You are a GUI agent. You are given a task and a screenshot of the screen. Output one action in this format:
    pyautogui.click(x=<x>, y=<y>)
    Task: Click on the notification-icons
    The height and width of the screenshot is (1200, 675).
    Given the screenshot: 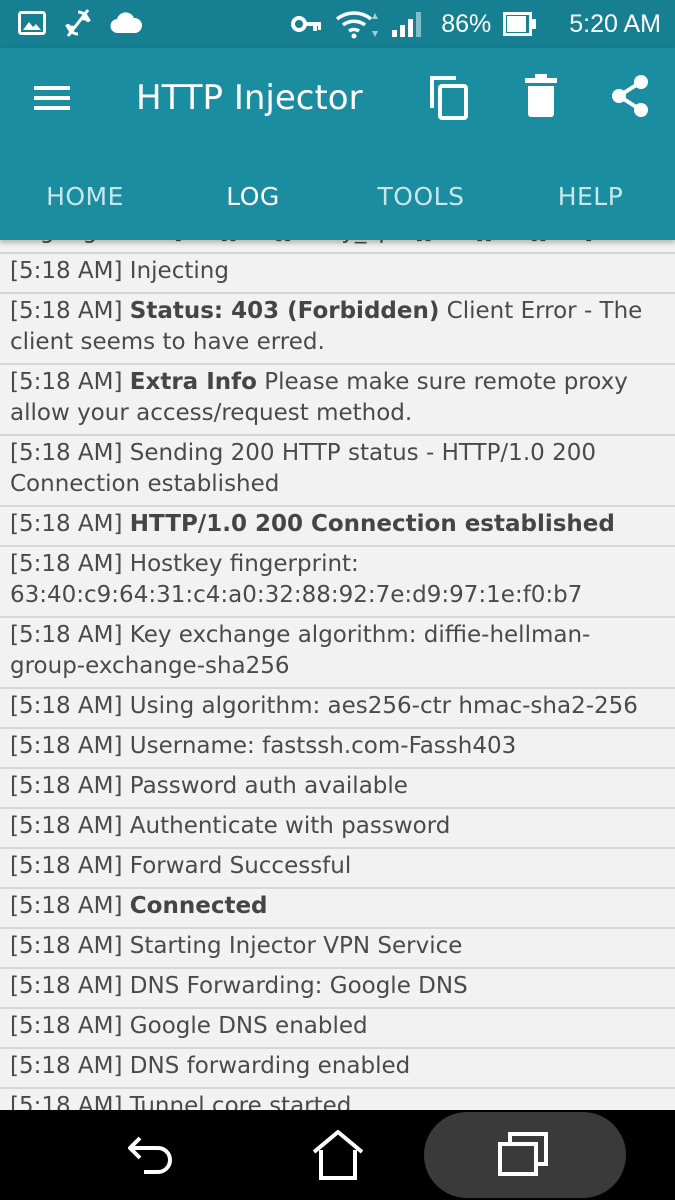 What is the action you would take?
    pyautogui.click(x=80, y=23)
    